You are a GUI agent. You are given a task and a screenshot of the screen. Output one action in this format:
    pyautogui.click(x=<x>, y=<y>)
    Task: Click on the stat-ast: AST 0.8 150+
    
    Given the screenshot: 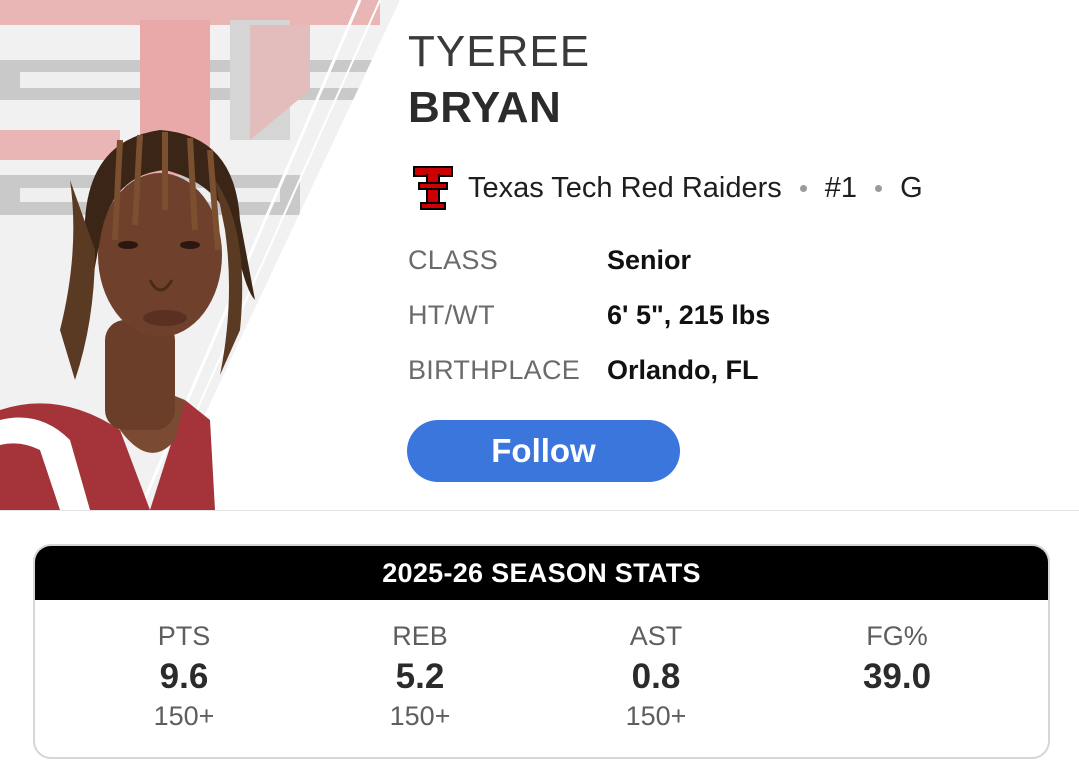 What is the action you would take?
    pyautogui.click(x=656, y=666)
    